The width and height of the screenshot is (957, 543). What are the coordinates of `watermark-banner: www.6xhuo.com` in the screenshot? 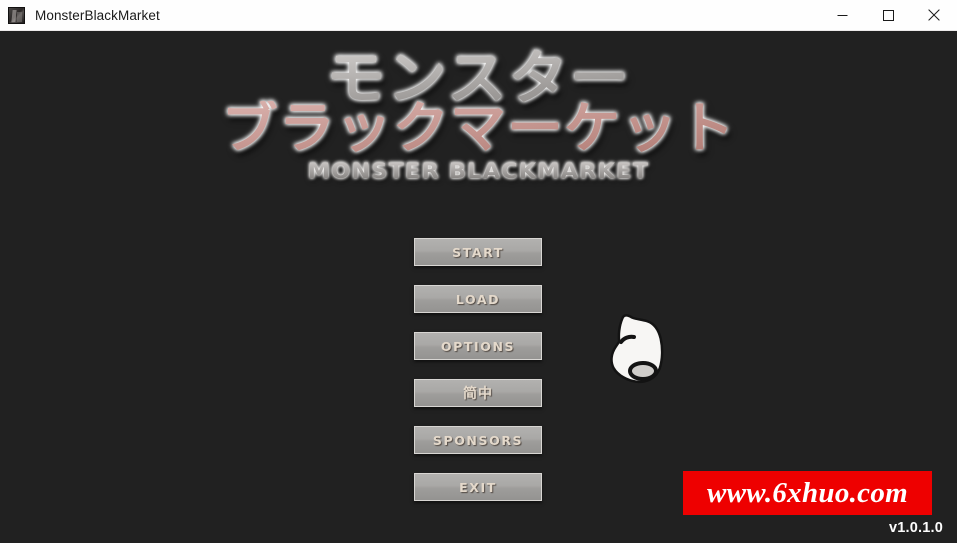 It's located at (807, 493).